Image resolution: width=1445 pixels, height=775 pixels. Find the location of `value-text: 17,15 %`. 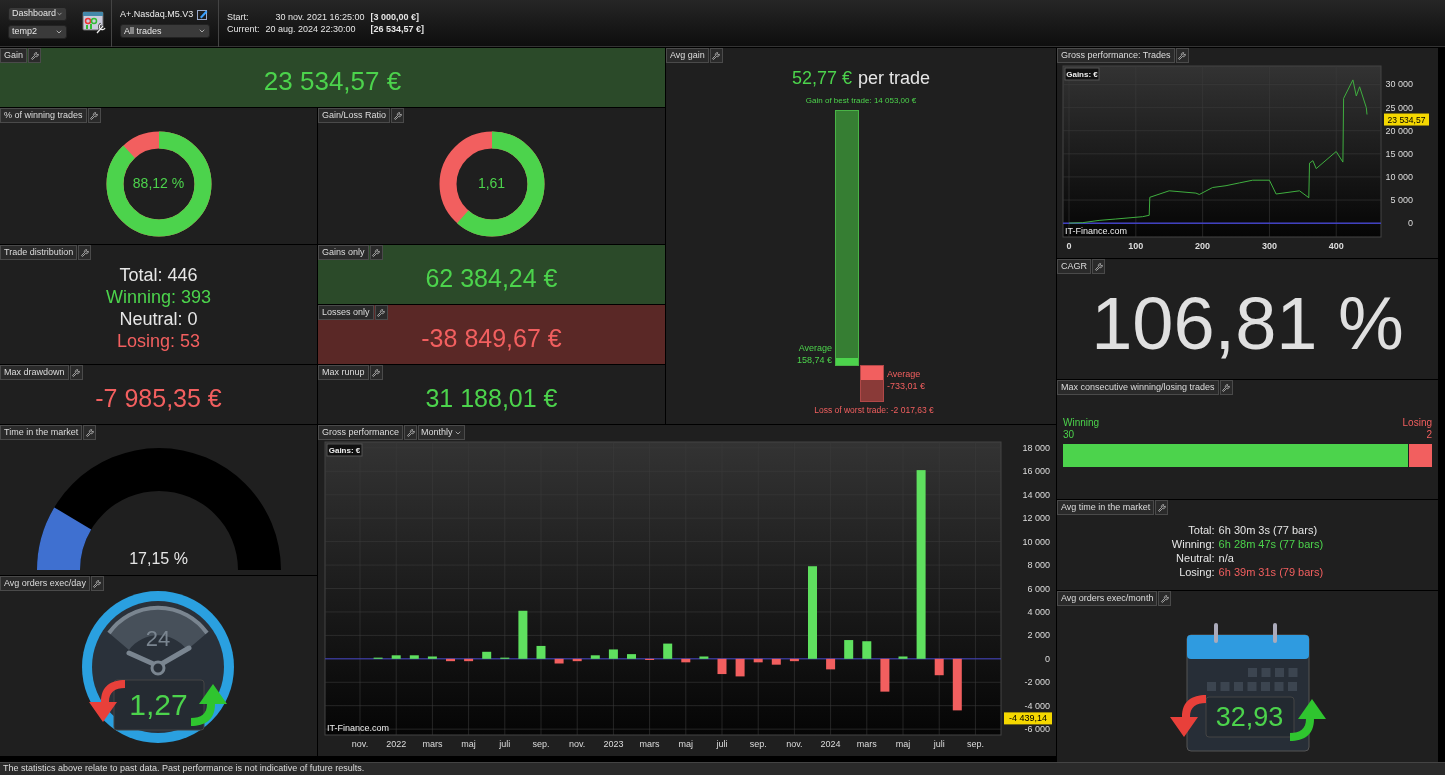

value-text: 17,15 % is located at coordinates (158, 559).